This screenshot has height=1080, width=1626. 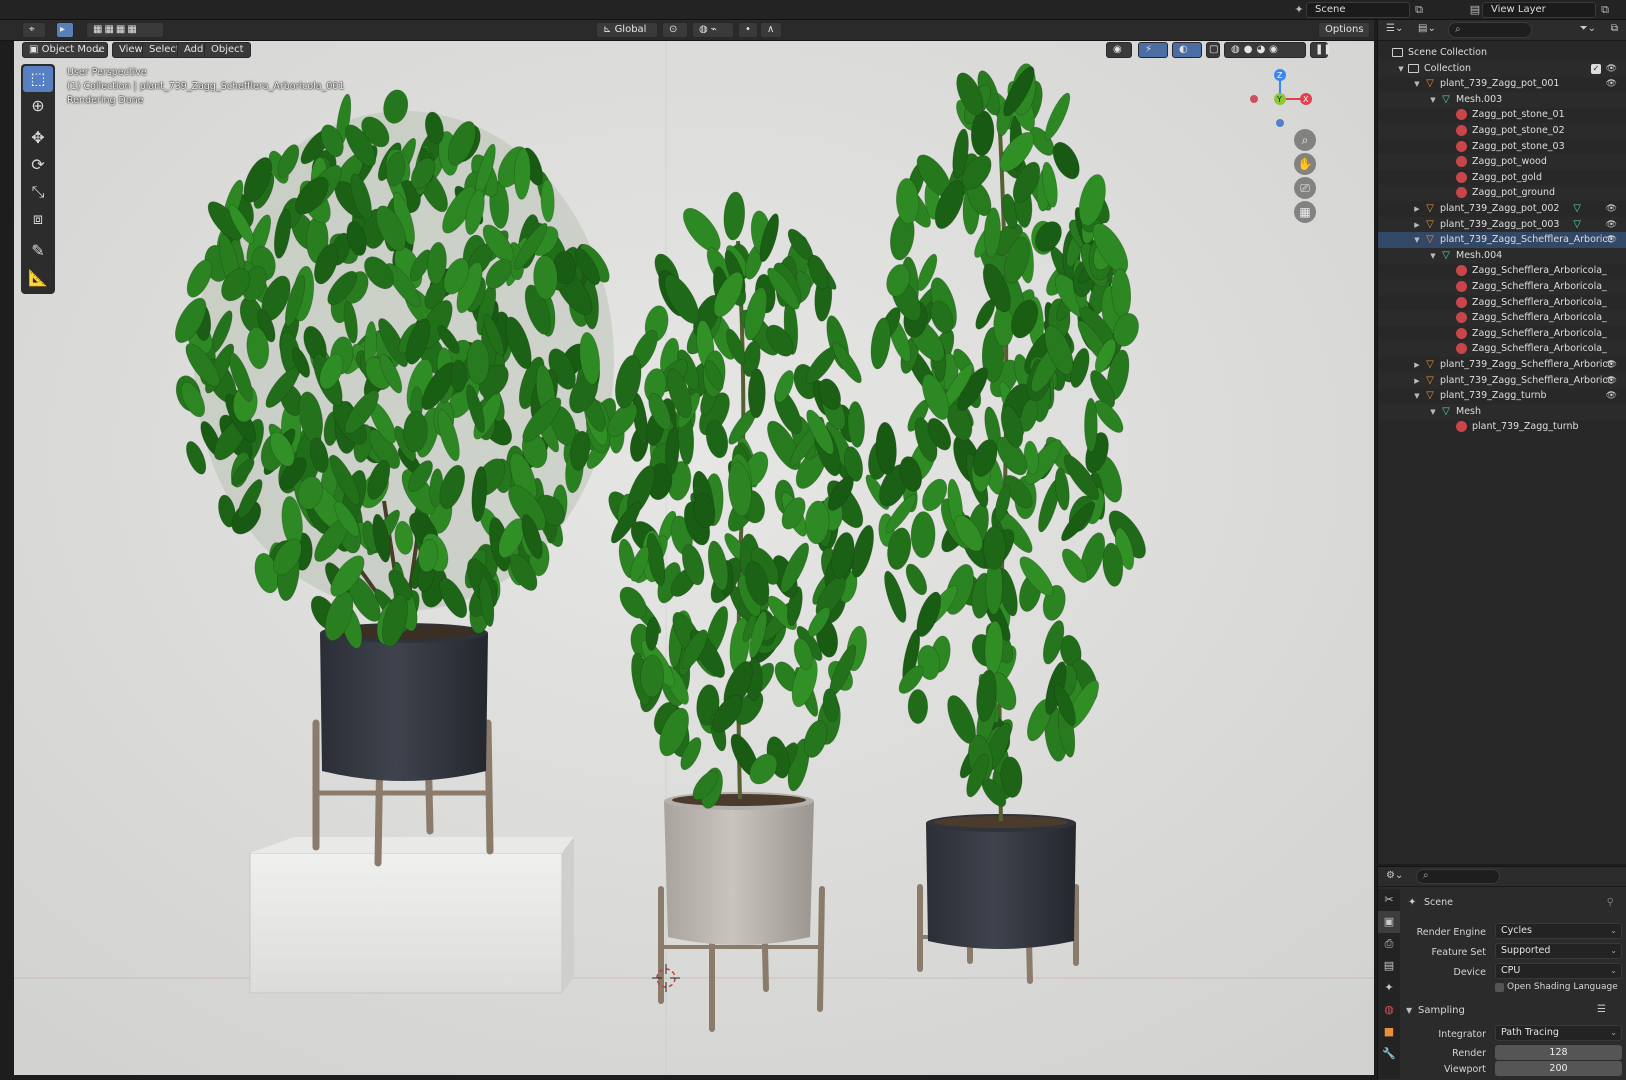 What do you see at coordinates (1419, 10) in the screenshot?
I see `new-scene-icon: ⧉` at bounding box center [1419, 10].